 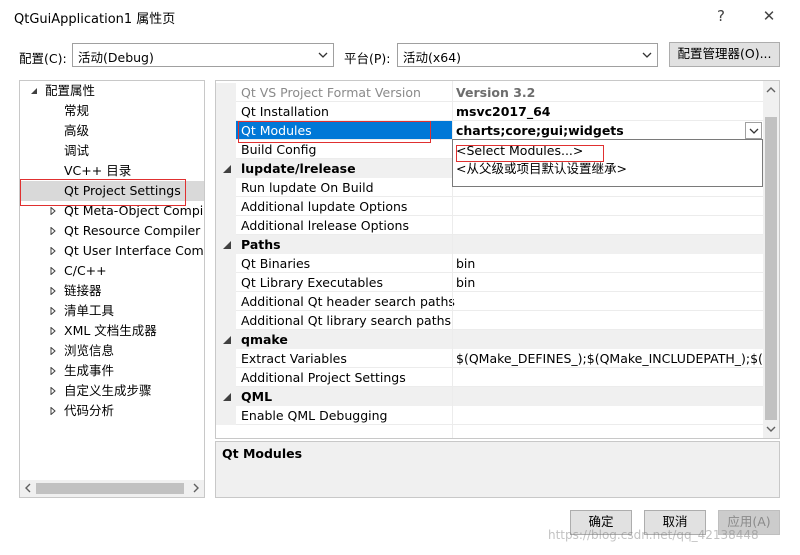 What do you see at coordinates (653, 535) in the screenshot?
I see `watermark: https://blog.csdn.net/qq_42138448` at bounding box center [653, 535].